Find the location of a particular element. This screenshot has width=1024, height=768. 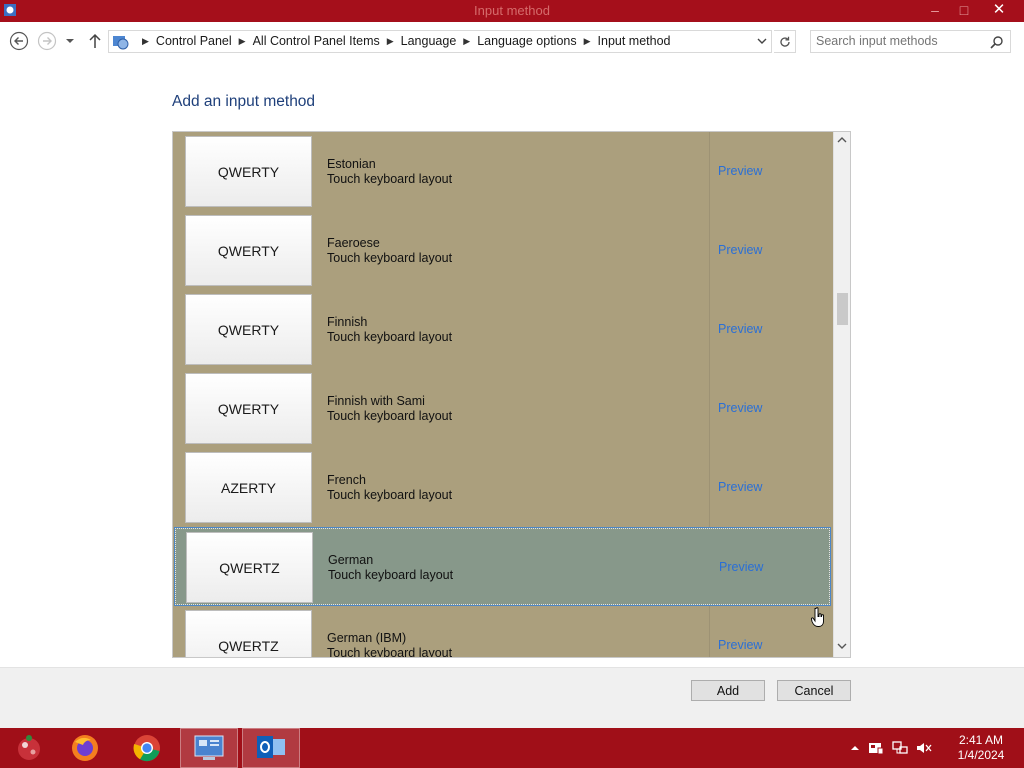

up-arrow-icon is located at coordinates (95, 40).